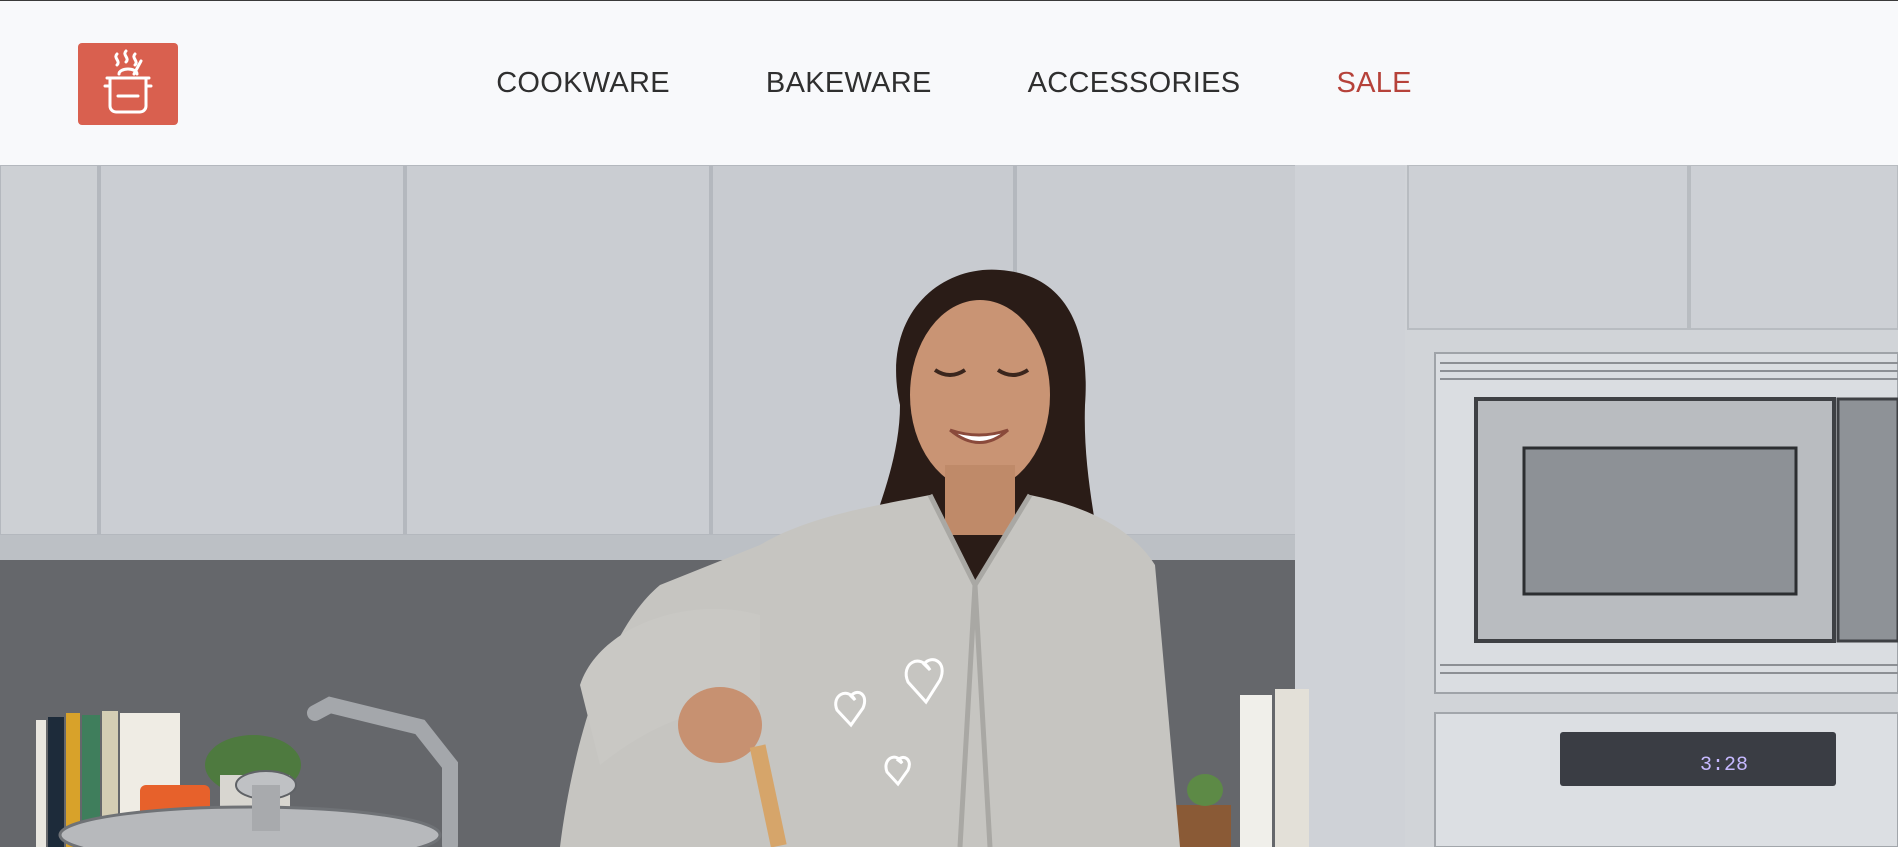 The image size is (1898, 847). Describe the element at coordinates (1134, 83) in the screenshot. I see `nav-accessories: ACCESSORIES` at that location.